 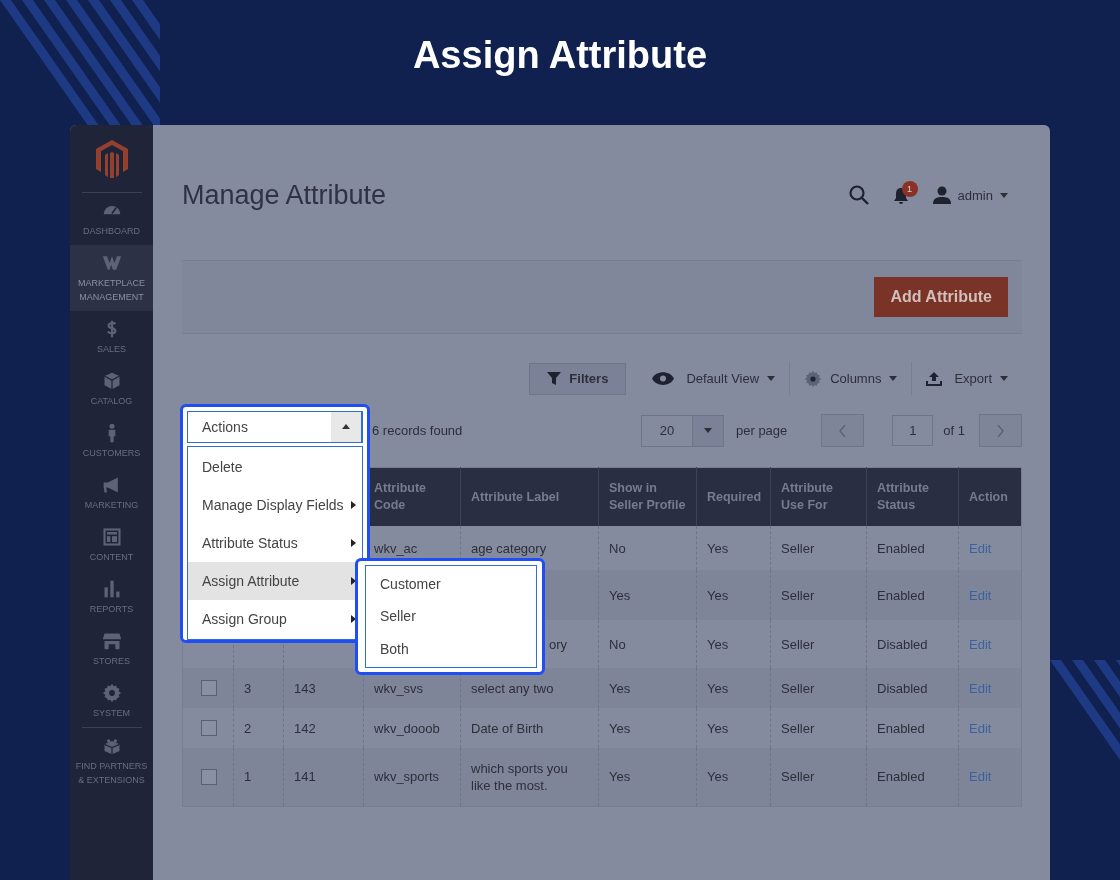 What do you see at coordinates (807, 496) in the screenshot?
I see `column-header: Attribute Use For` at bounding box center [807, 496].